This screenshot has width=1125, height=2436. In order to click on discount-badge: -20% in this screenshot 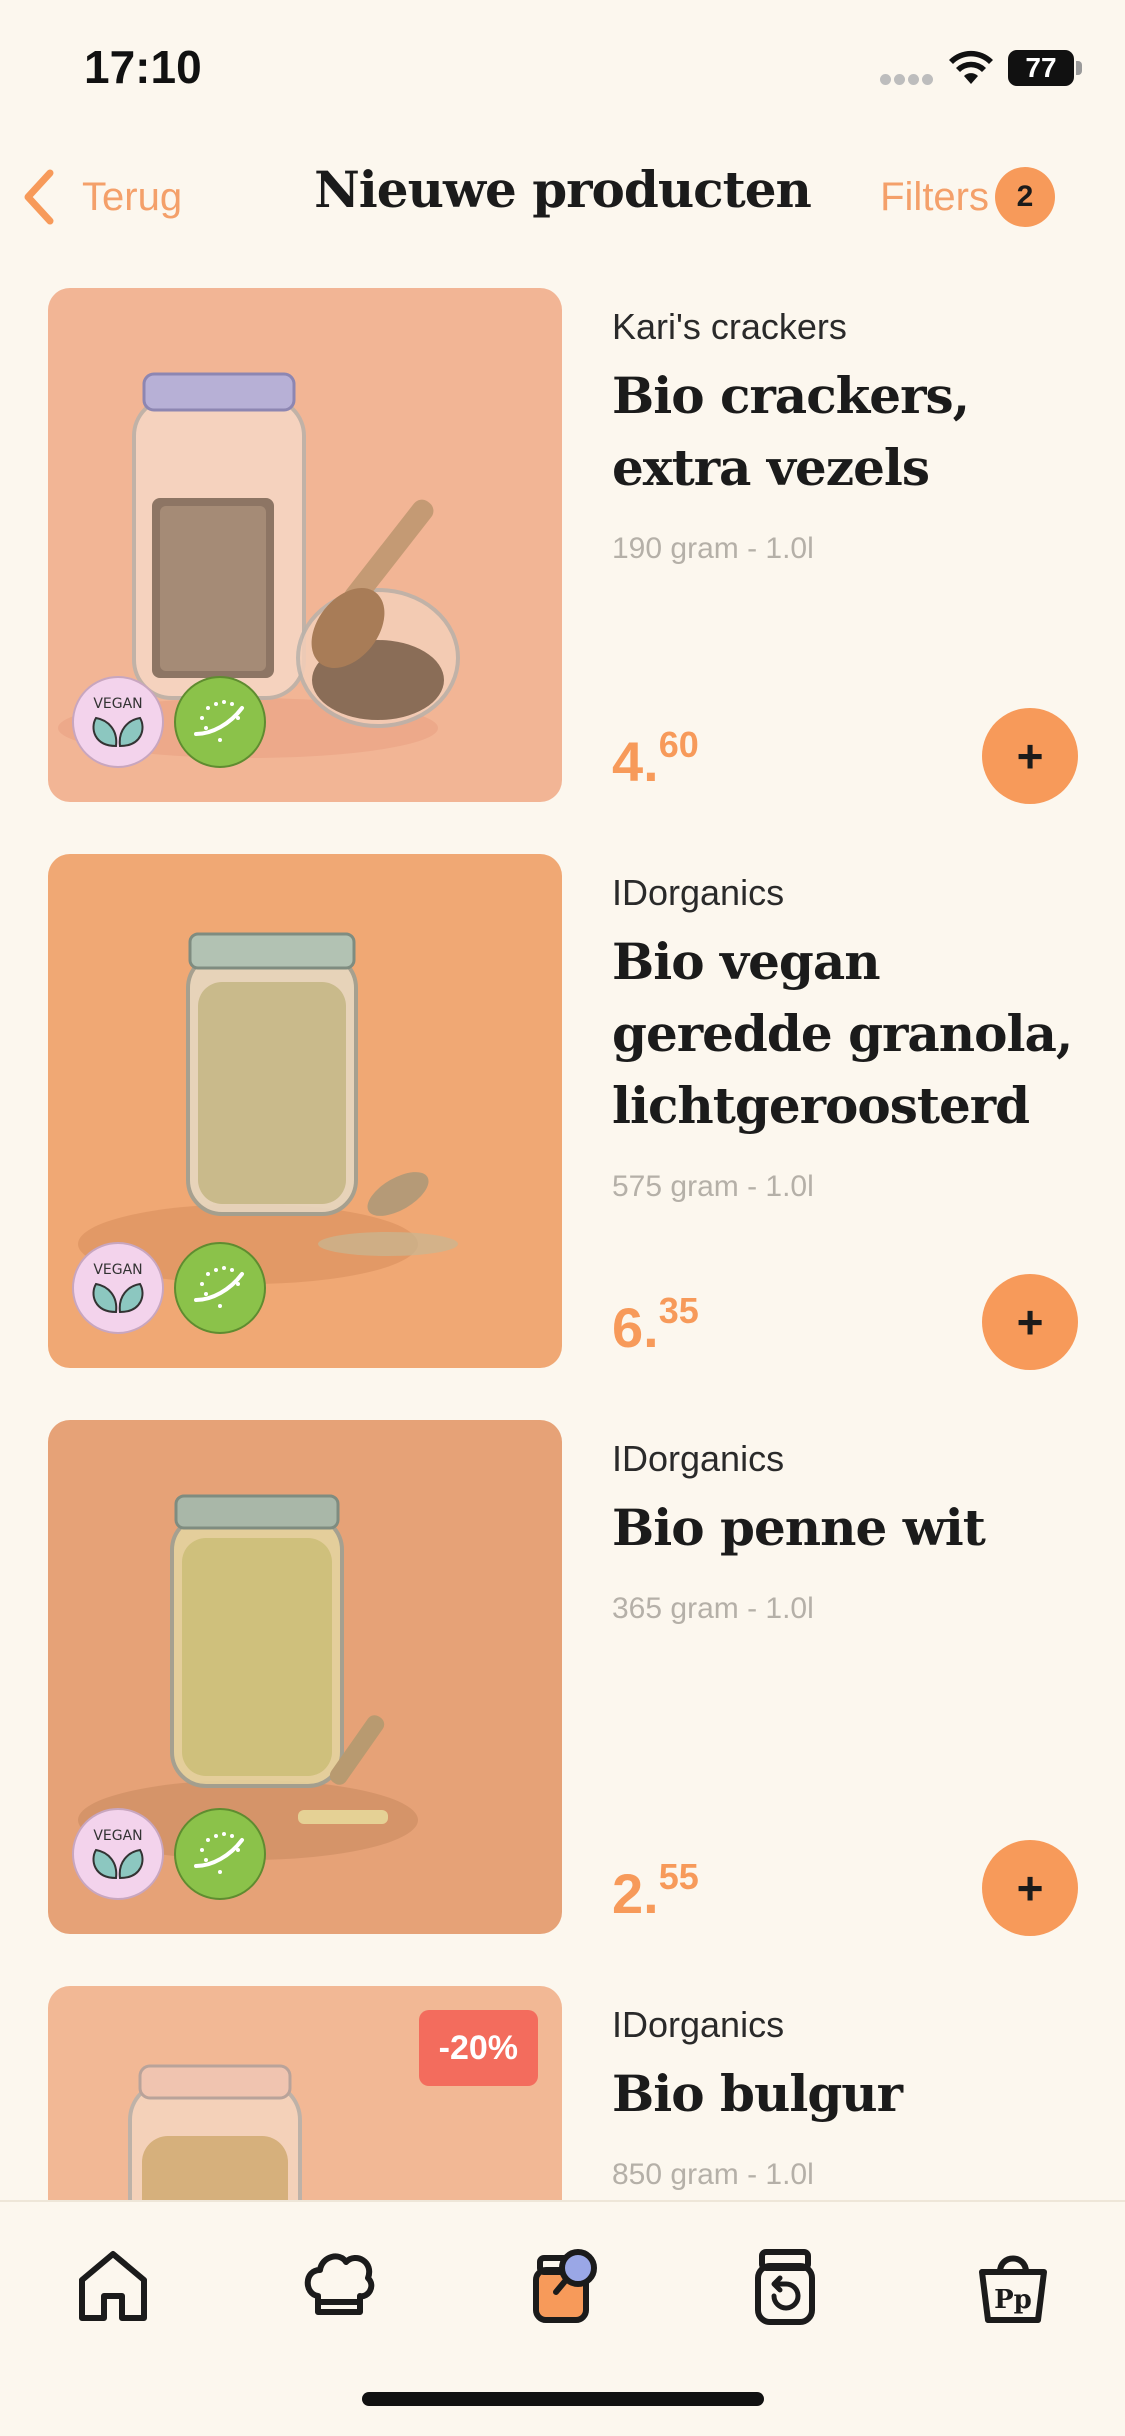, I will do `click(478, 2048)`.